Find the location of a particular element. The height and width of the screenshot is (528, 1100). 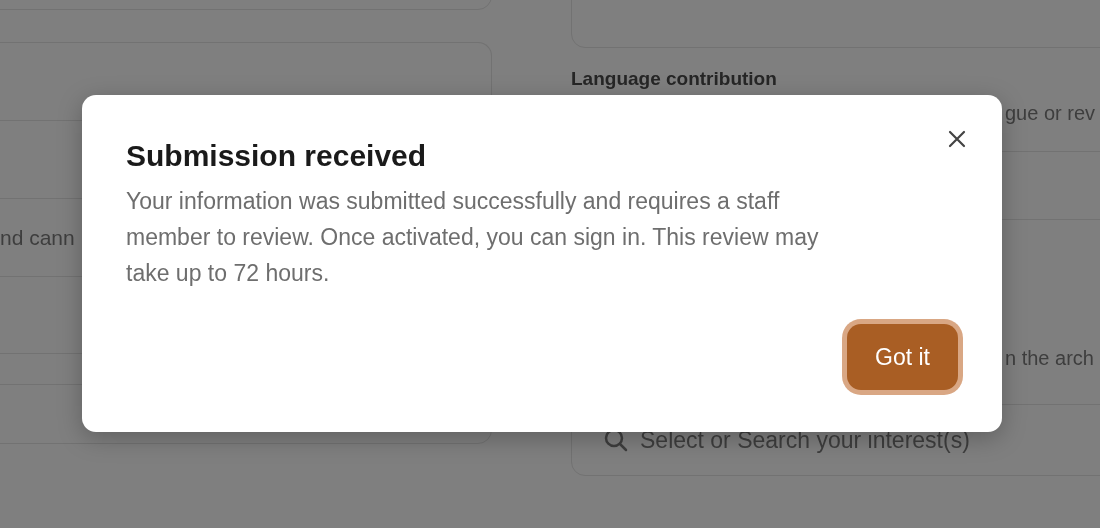

field-label: Language contribution is located at coordinates (674, 79).